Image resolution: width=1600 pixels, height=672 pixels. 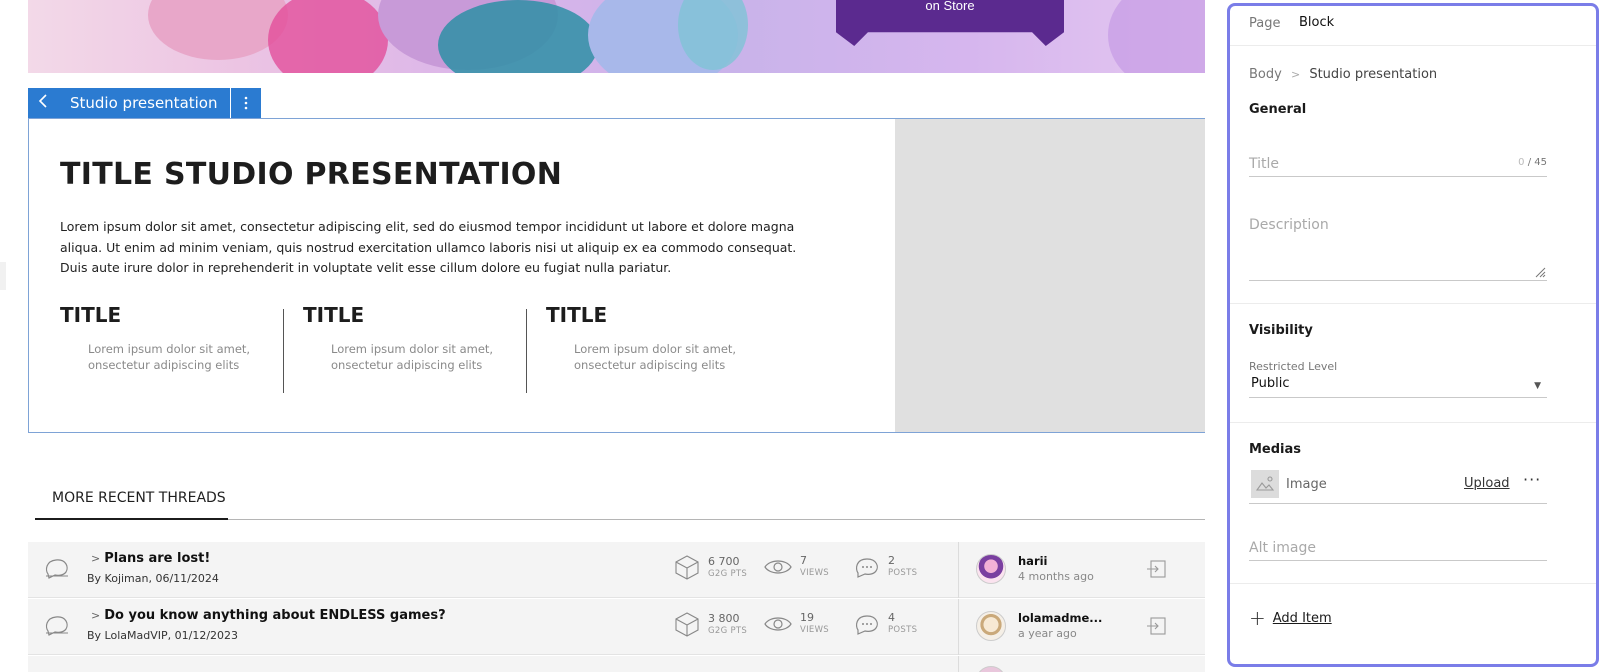 What do you see at coordinates (1033, 561) in the screenshot?
I see `last-poster: harii` at bounding box center [1033, 561].